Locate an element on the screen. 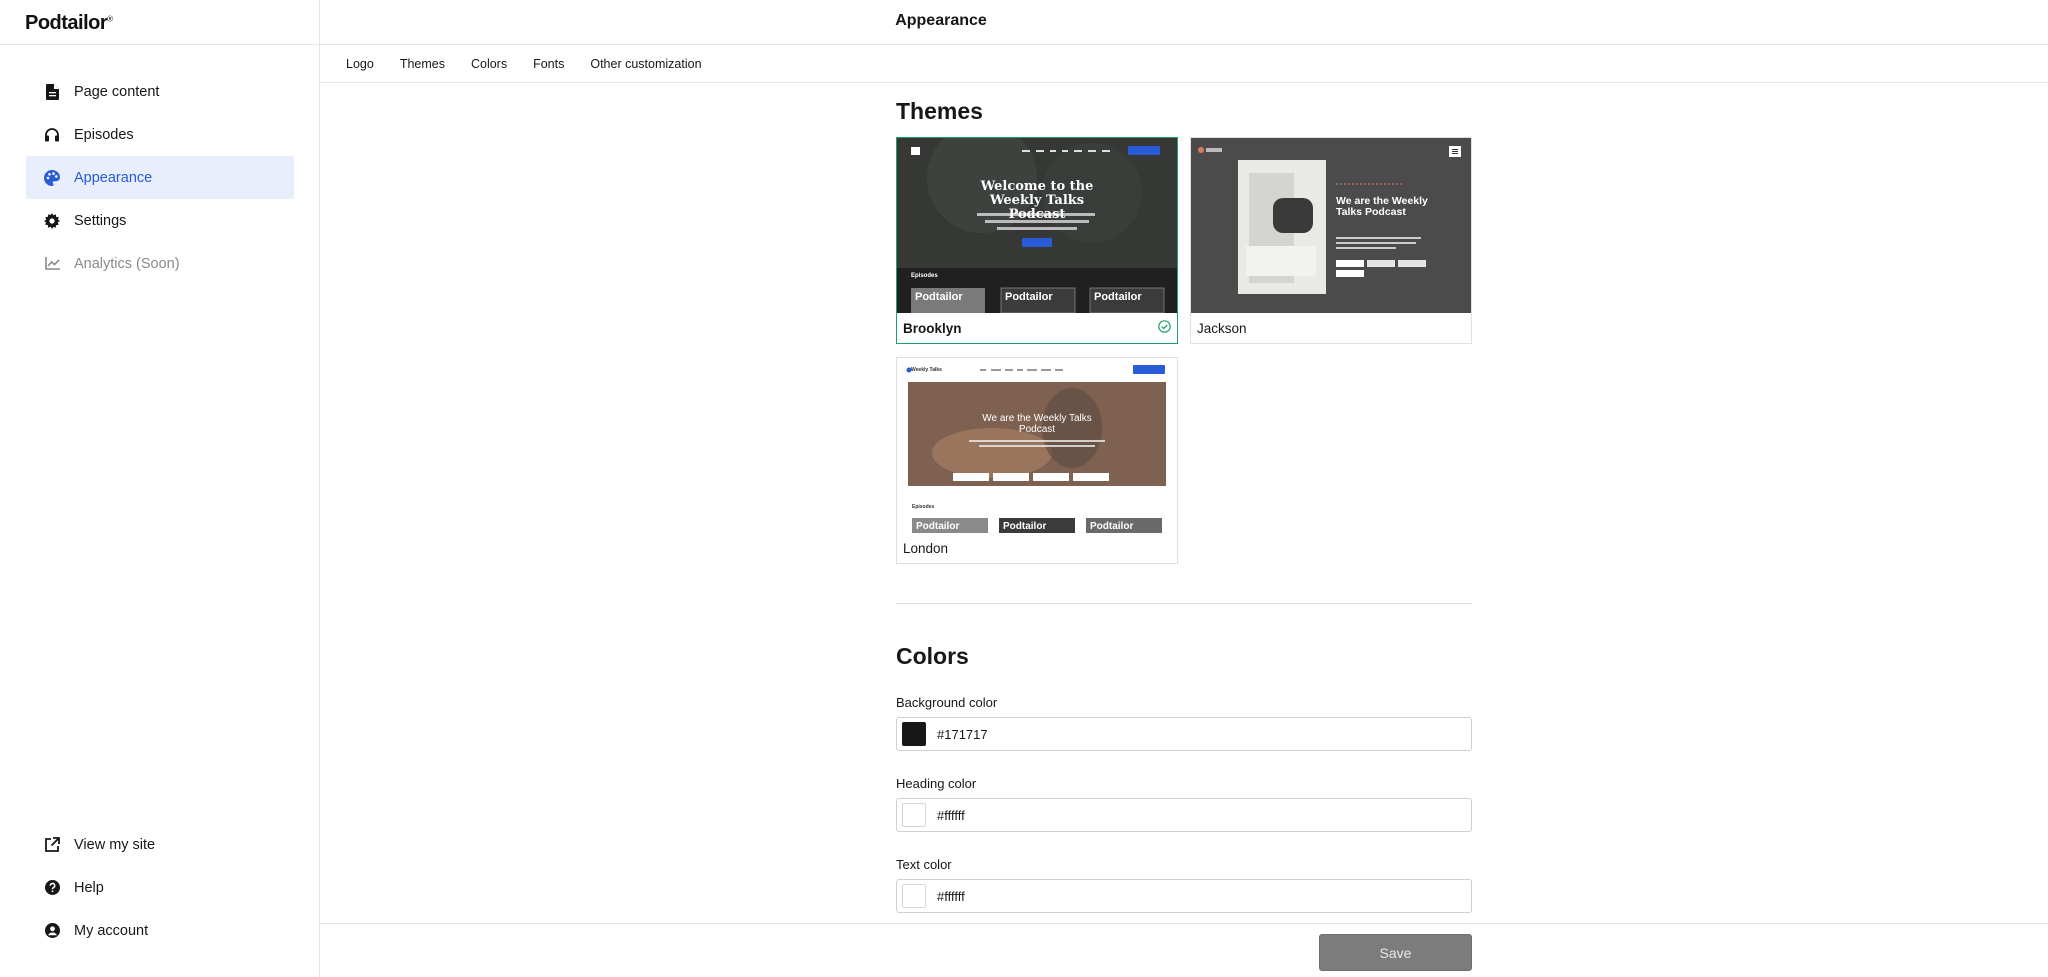  colors-heading: Colors is located at coordinates (932, 656).